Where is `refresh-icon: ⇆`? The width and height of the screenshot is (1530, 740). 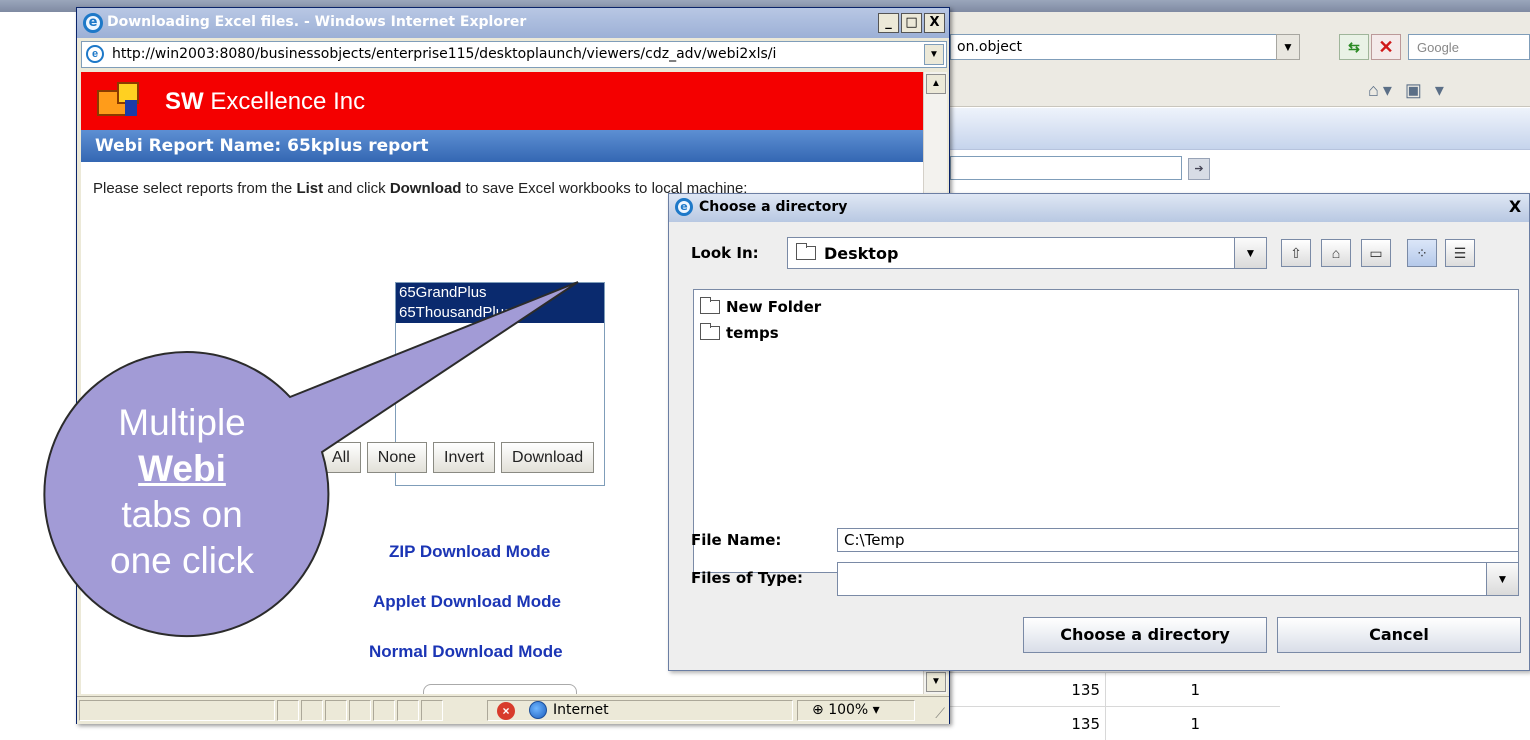 refresh-icon: ⇆ is located at coordinates (1354, 47).